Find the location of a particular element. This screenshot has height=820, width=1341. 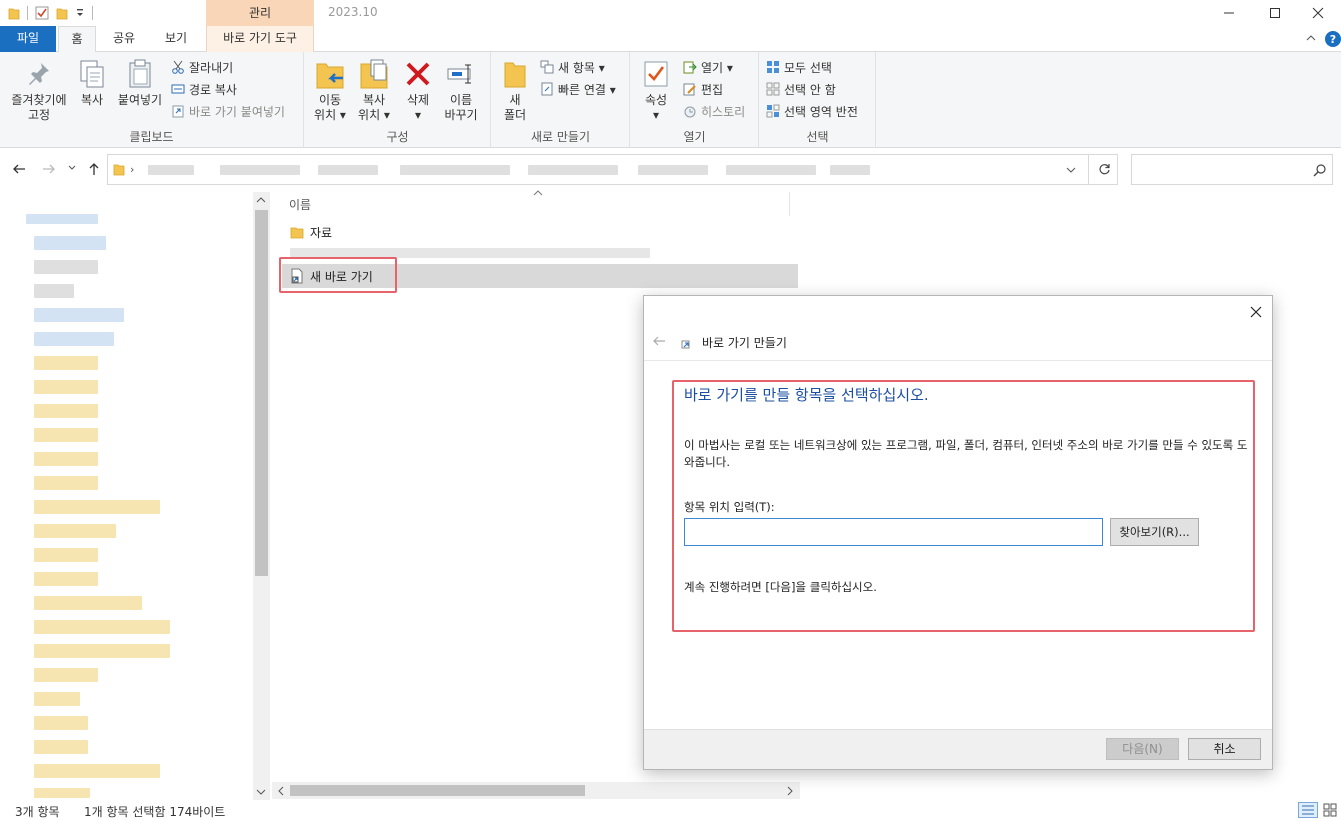

horizontal-scroll-thumb is located at coordinates (437, 790).